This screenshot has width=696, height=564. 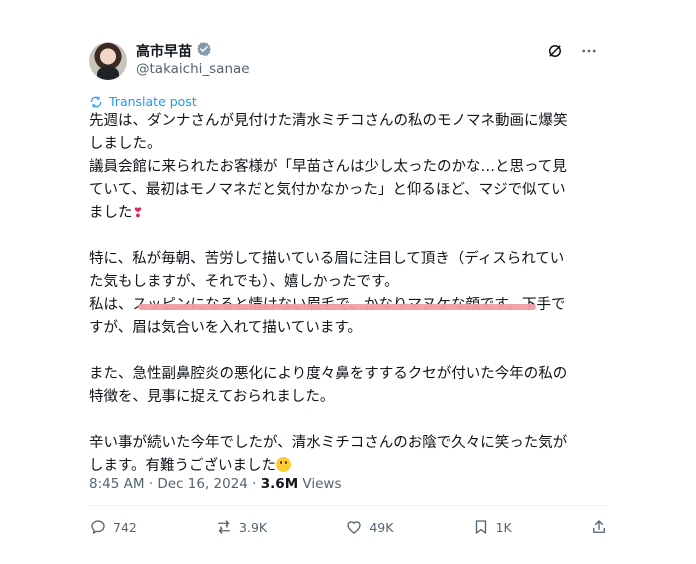 What do you see at coordinates (225, 328) in the screenshot?
I see `post-line-10: すが、眉は気合いを入れて描いています。` at bounding box center [225, 328].